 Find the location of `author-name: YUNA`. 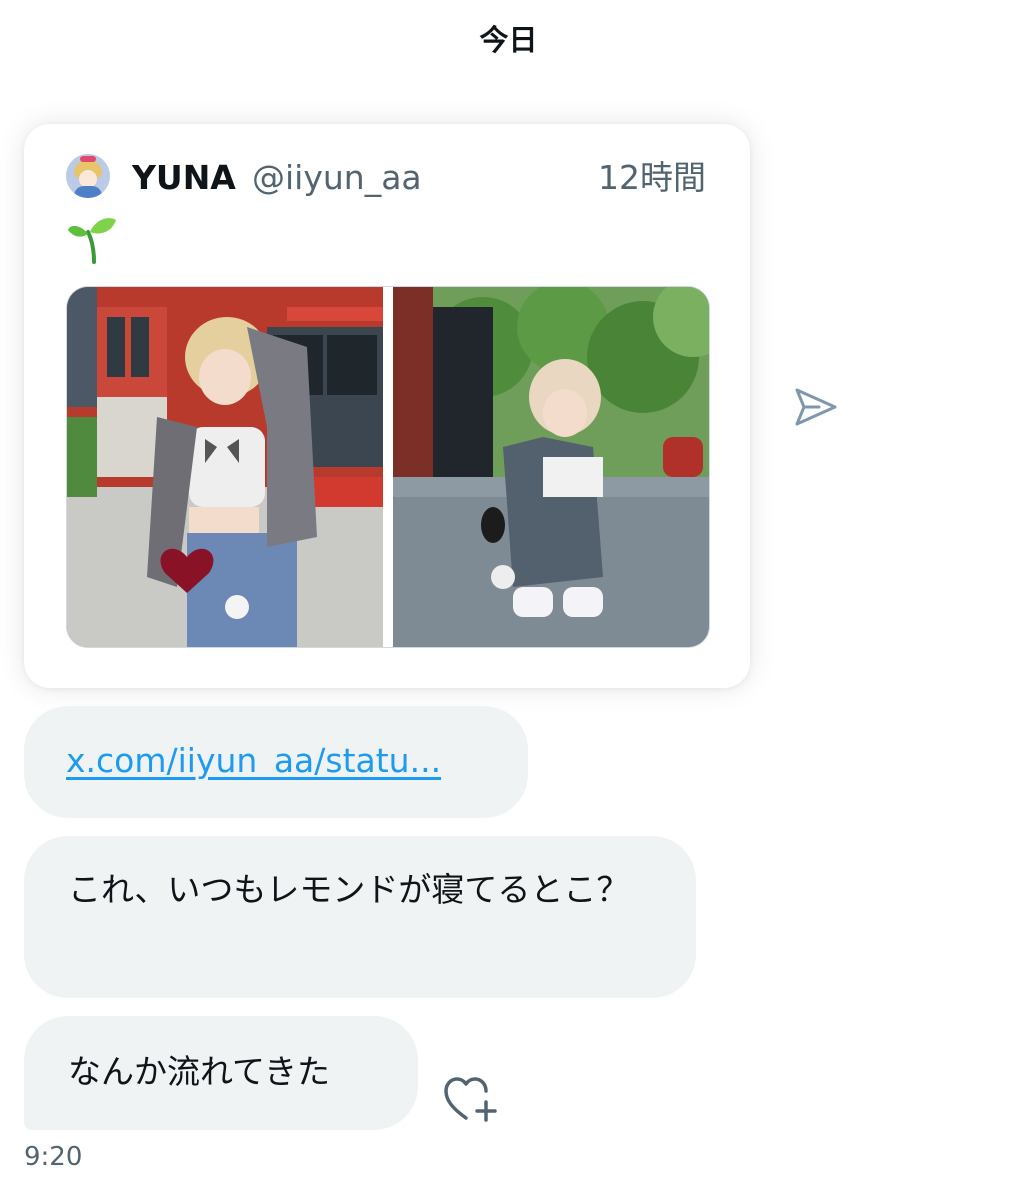

author-name: YUNA is located at coordinates (184, 178).